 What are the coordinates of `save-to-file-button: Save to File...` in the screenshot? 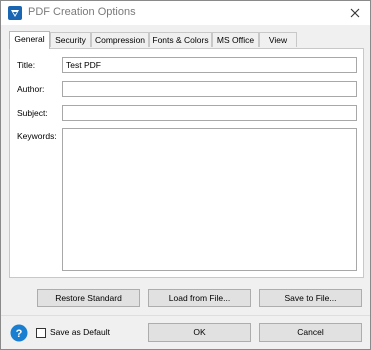 It's located at (310, 298).